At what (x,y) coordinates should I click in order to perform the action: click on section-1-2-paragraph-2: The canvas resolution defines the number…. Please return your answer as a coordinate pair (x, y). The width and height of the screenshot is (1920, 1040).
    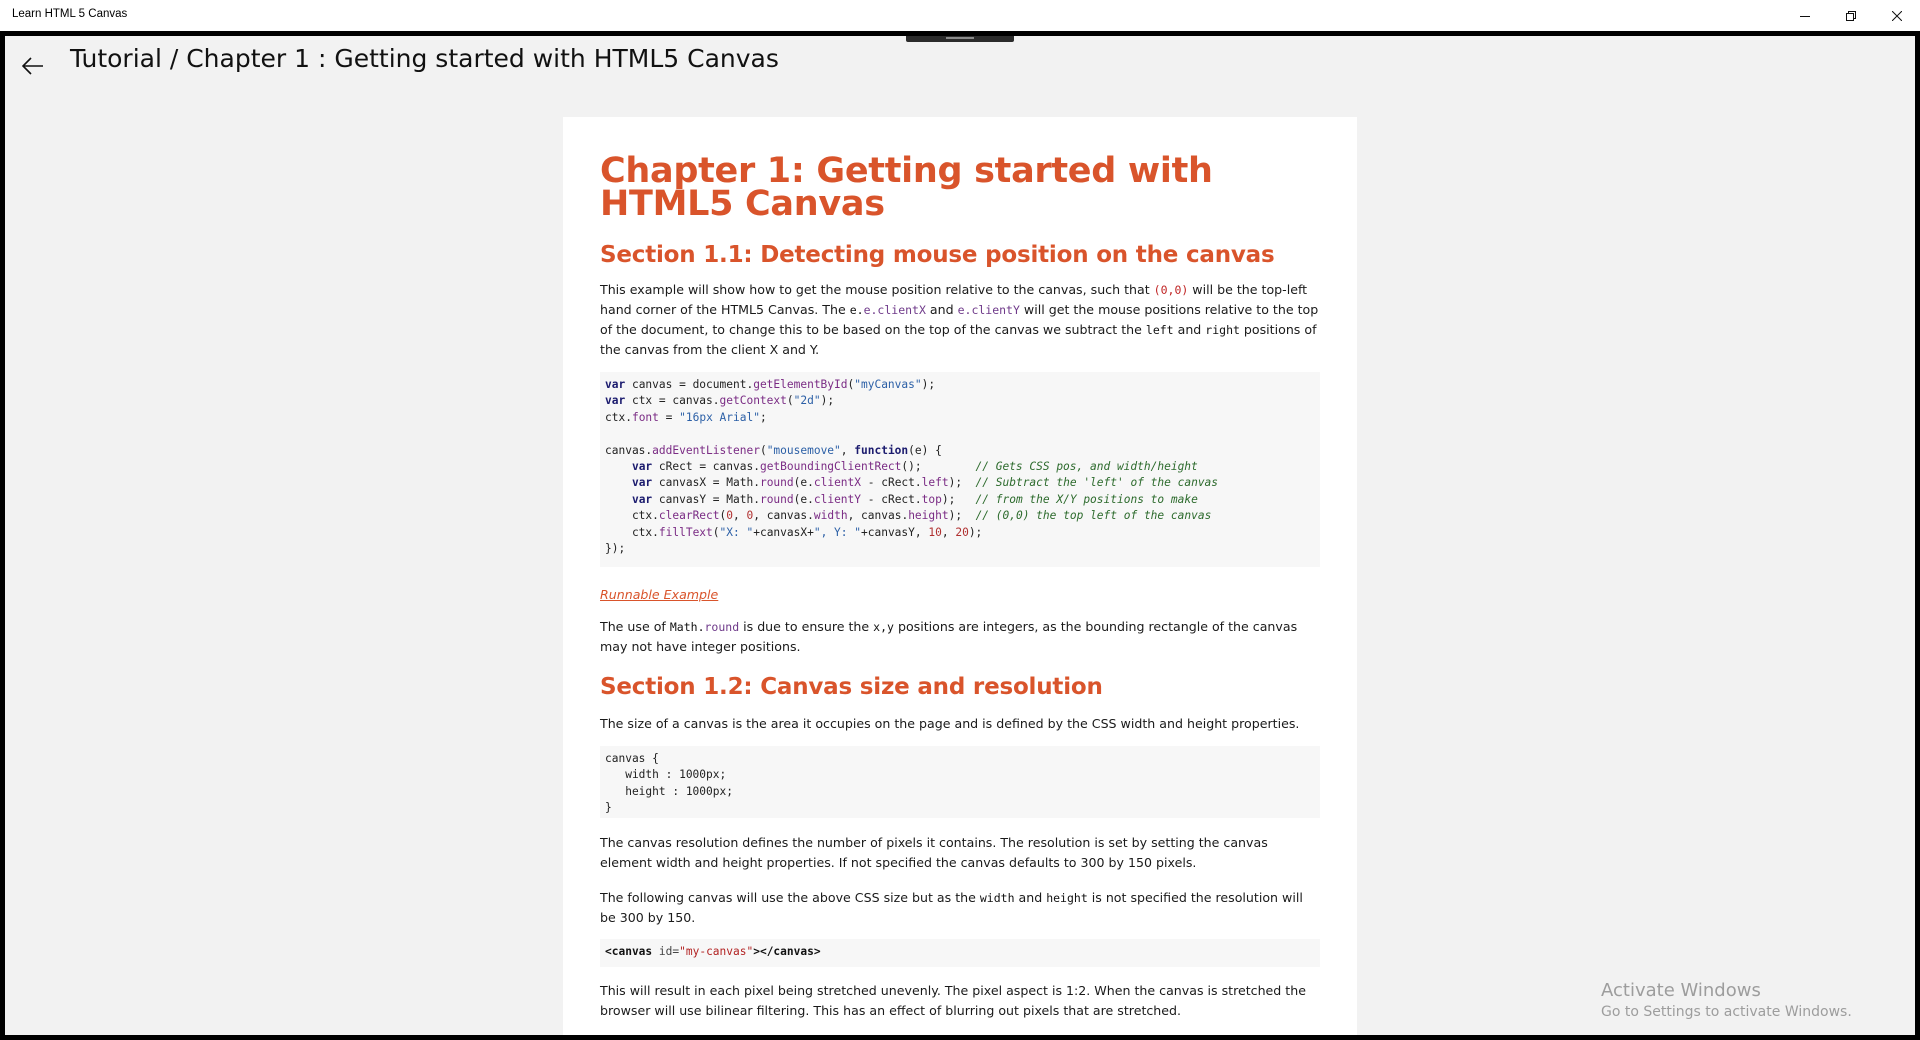
    Looking at the image, I should click on (934, 852).